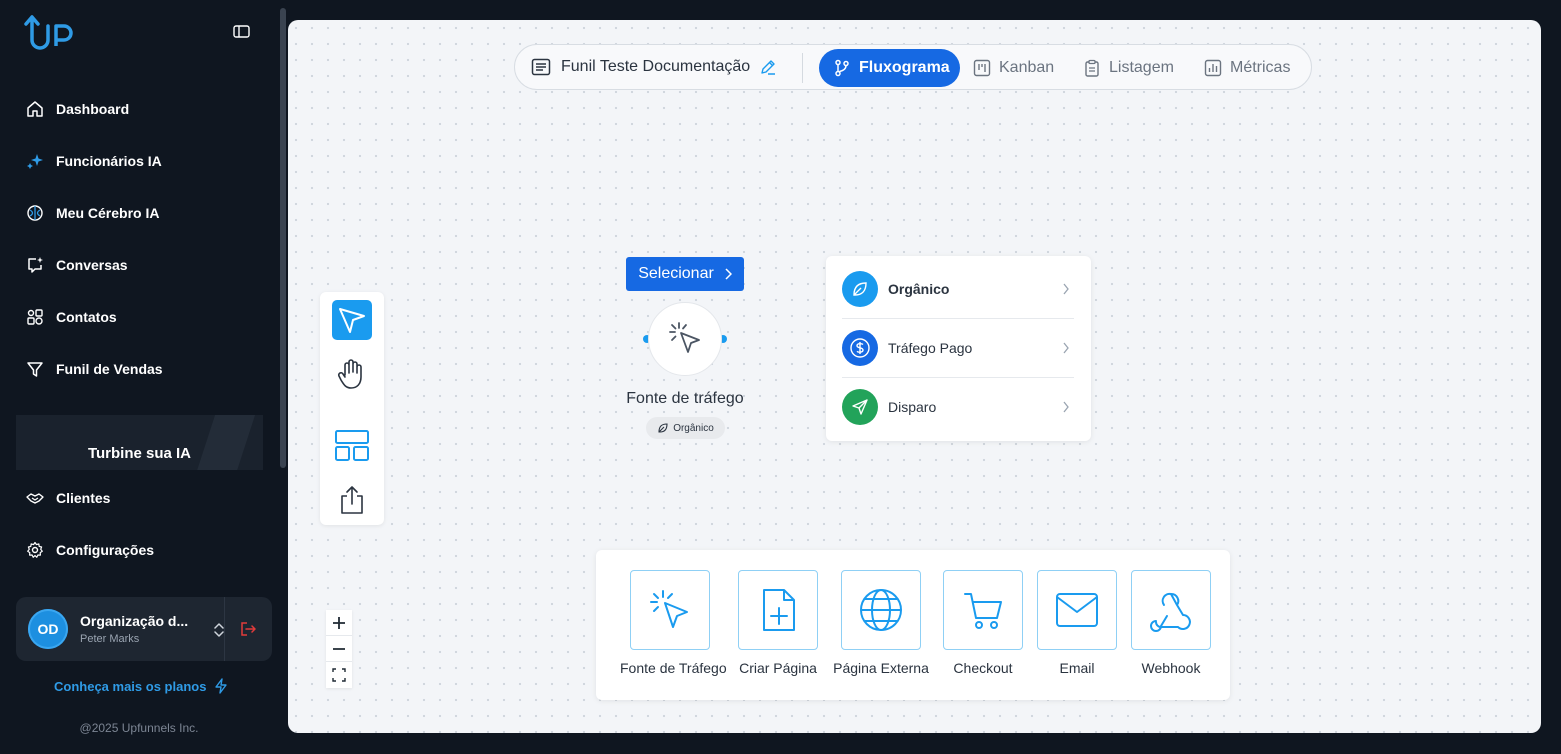 This screenshot has height=754, width=1561. I want to click on funnel-name: Funil Teste Documentação, so click(656, 66).